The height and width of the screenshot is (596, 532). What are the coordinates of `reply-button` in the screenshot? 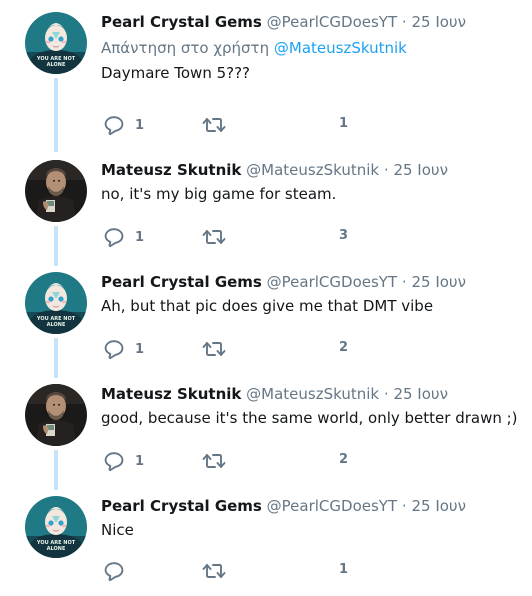 It's located at (119, 571).